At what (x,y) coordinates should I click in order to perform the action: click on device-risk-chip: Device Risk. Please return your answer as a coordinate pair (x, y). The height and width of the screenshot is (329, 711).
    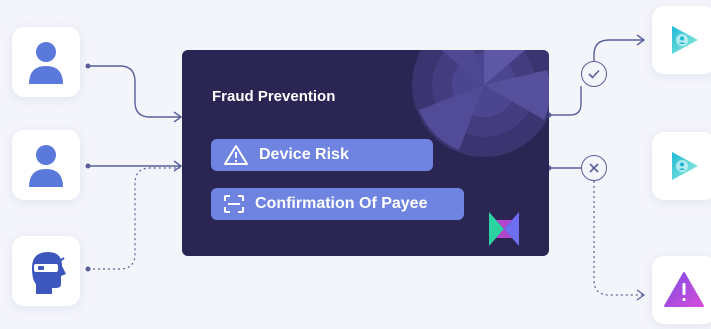
    Looking at the image, I should click on (322, 155).